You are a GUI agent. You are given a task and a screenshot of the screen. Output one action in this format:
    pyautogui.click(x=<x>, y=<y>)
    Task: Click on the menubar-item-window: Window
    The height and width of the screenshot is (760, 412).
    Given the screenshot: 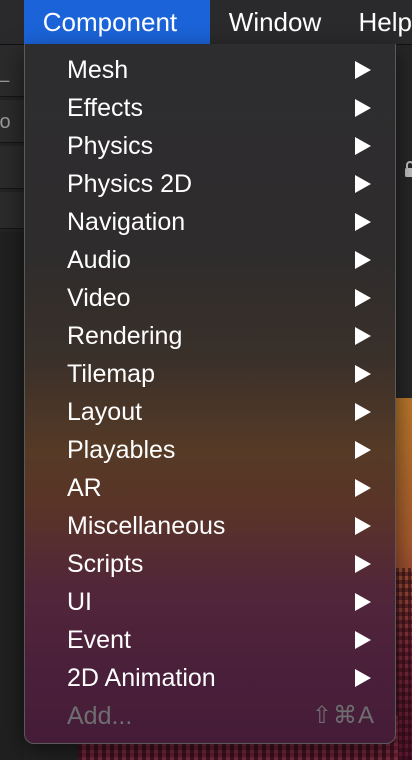 What is the action you would take?
    pyautogui.click(x=275, y=22)
    